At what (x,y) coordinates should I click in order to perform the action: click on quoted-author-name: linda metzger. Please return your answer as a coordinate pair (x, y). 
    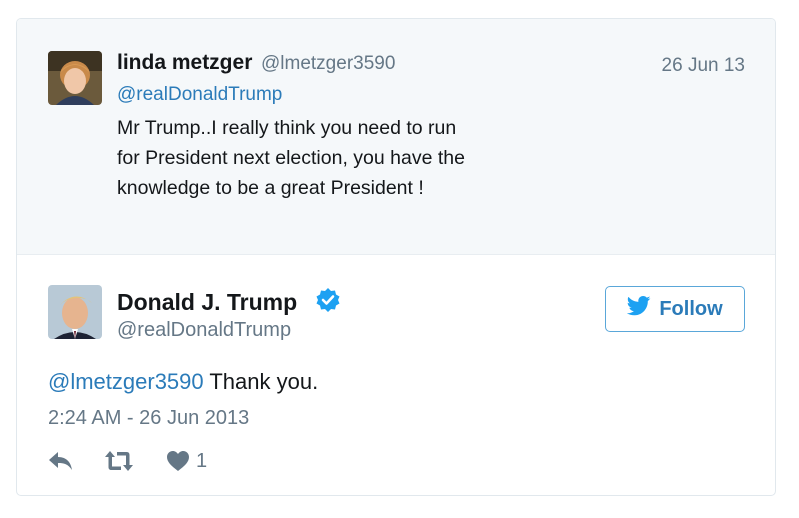
    Looking at the image, I should click on (184, 63).